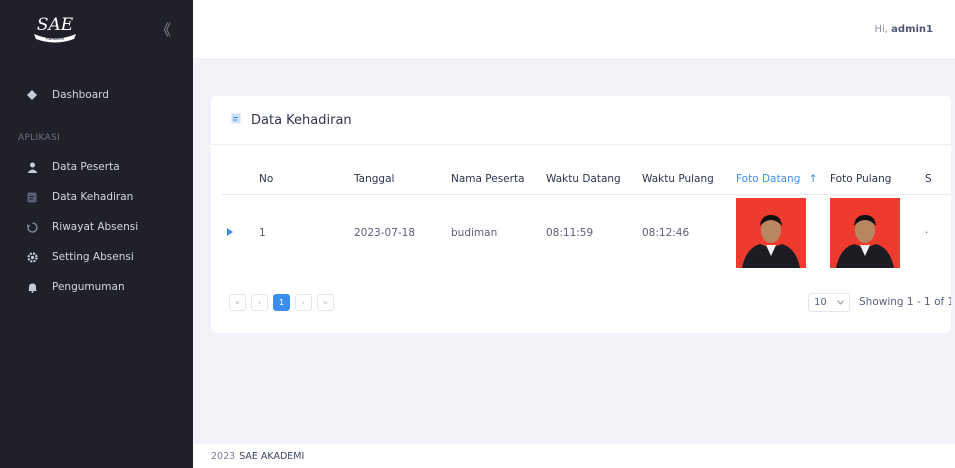  I want to click on row-expand-cell, so click(240, 233).